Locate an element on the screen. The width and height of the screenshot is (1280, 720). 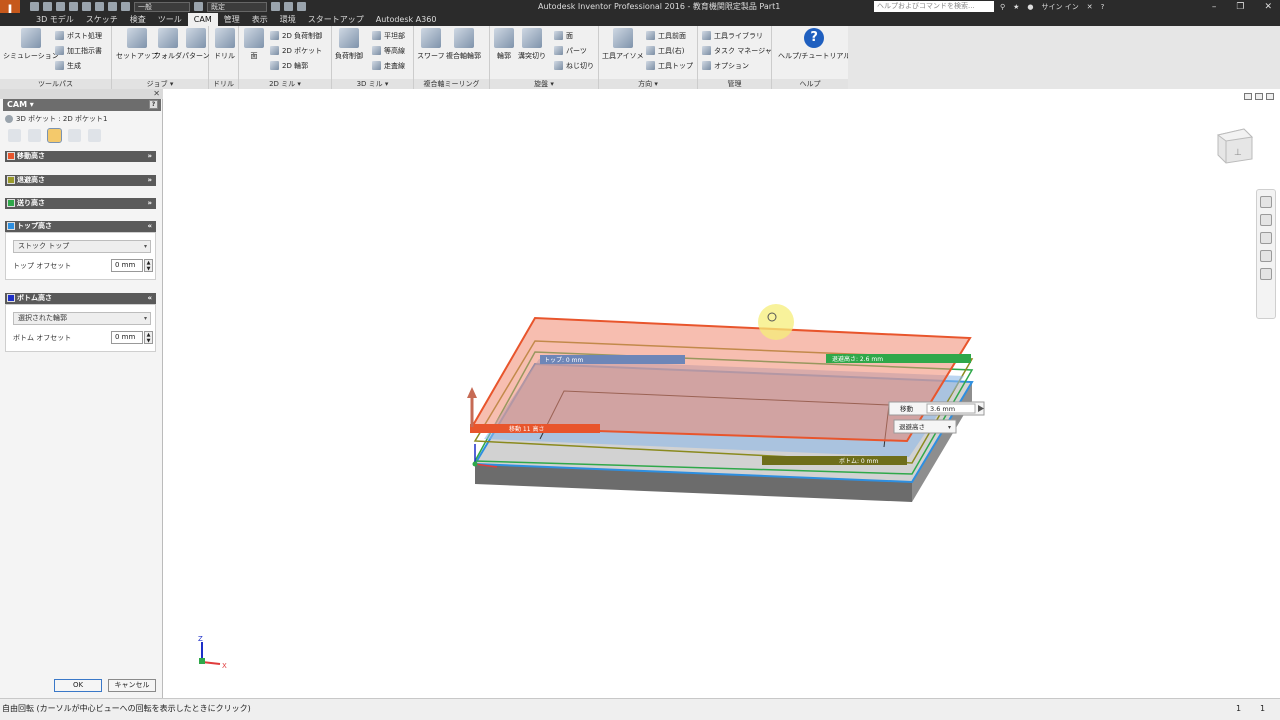
group-2d-mill: 面 2D 負荷制御 2D ポケット 2D 輪郭 2D ミル ▾ is located at coordinates (285, 57).